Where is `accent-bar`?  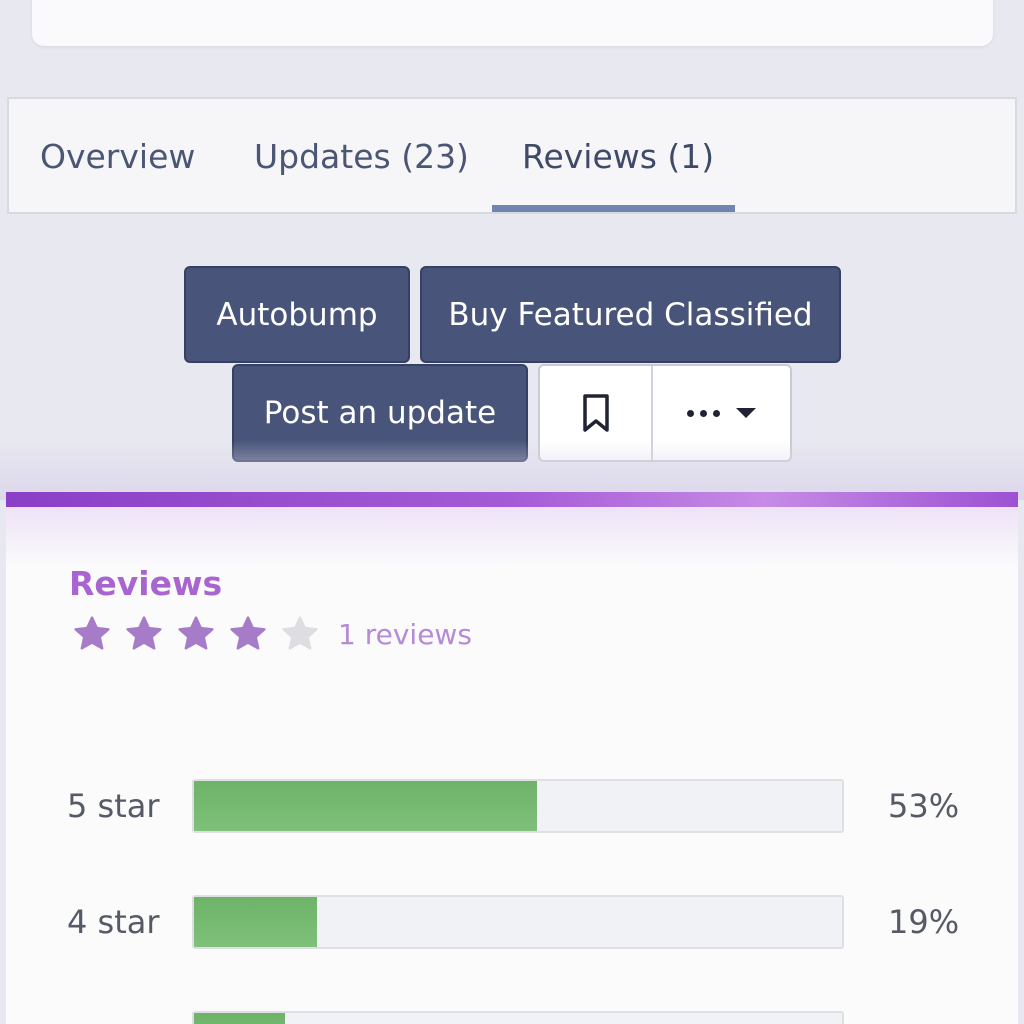 accent-bar is located at coordinates (512, 499).